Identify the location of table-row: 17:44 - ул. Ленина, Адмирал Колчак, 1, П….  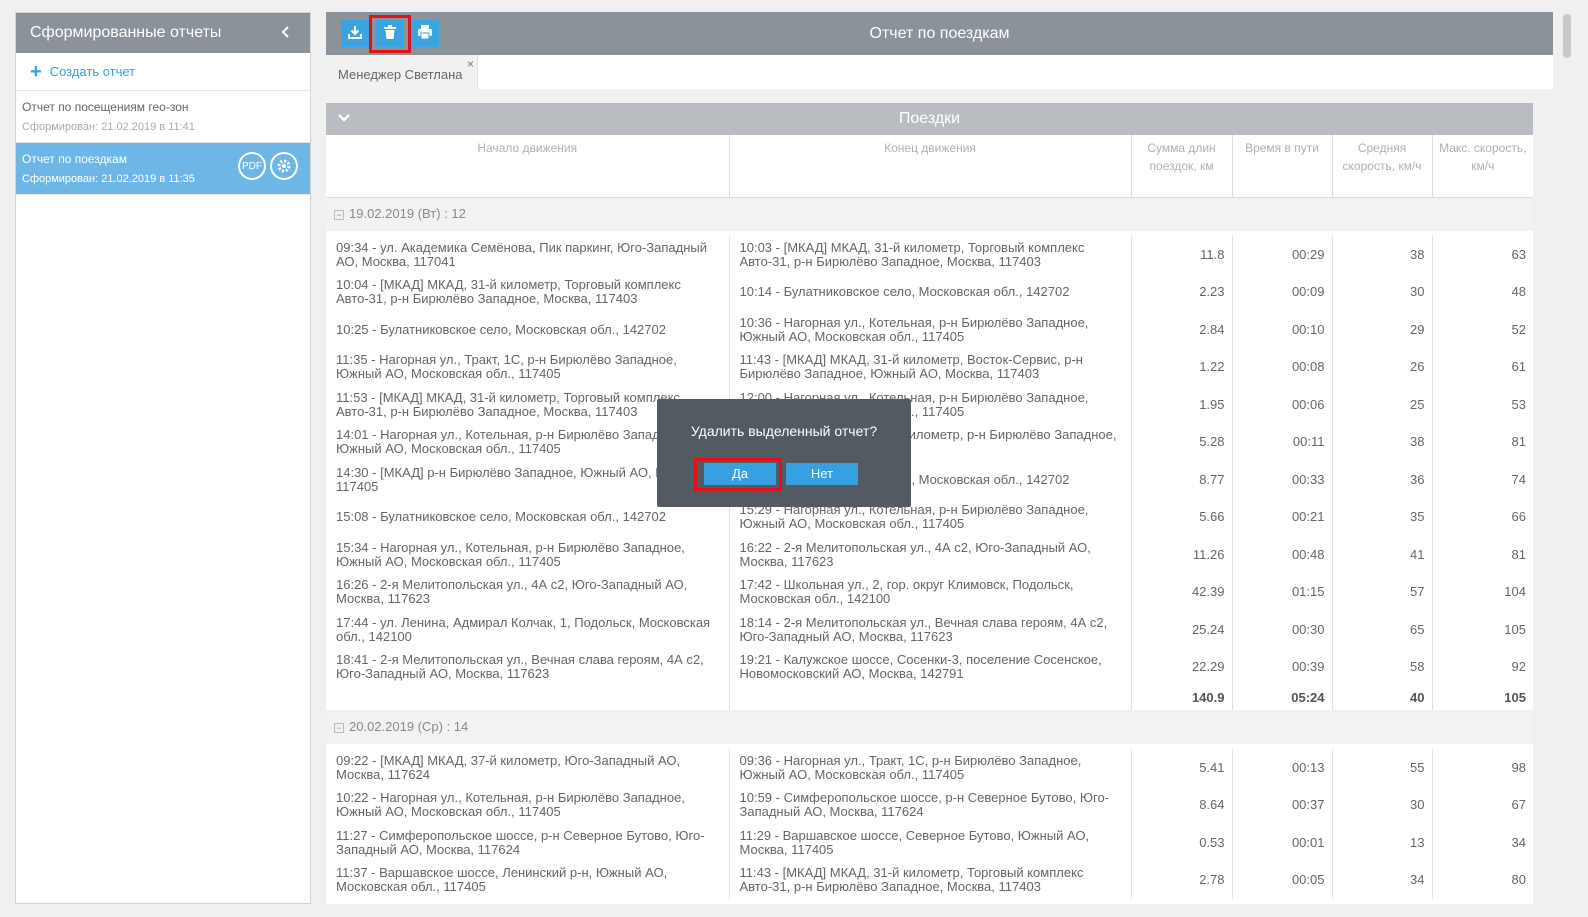
(929, 630).